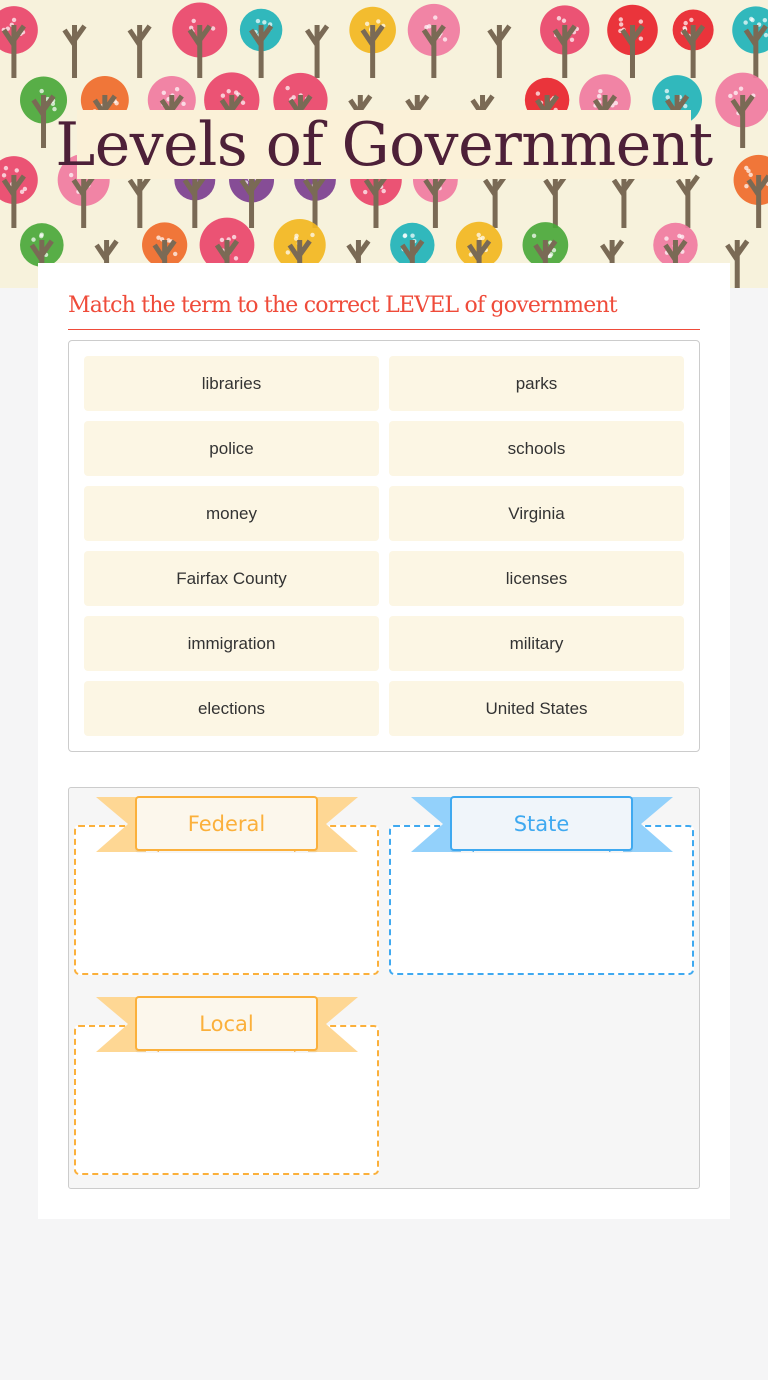  What do you see at coordinates (536, 708) in the screenshot?
I see `draggable-term: United States` at bounding box center [536, 708].